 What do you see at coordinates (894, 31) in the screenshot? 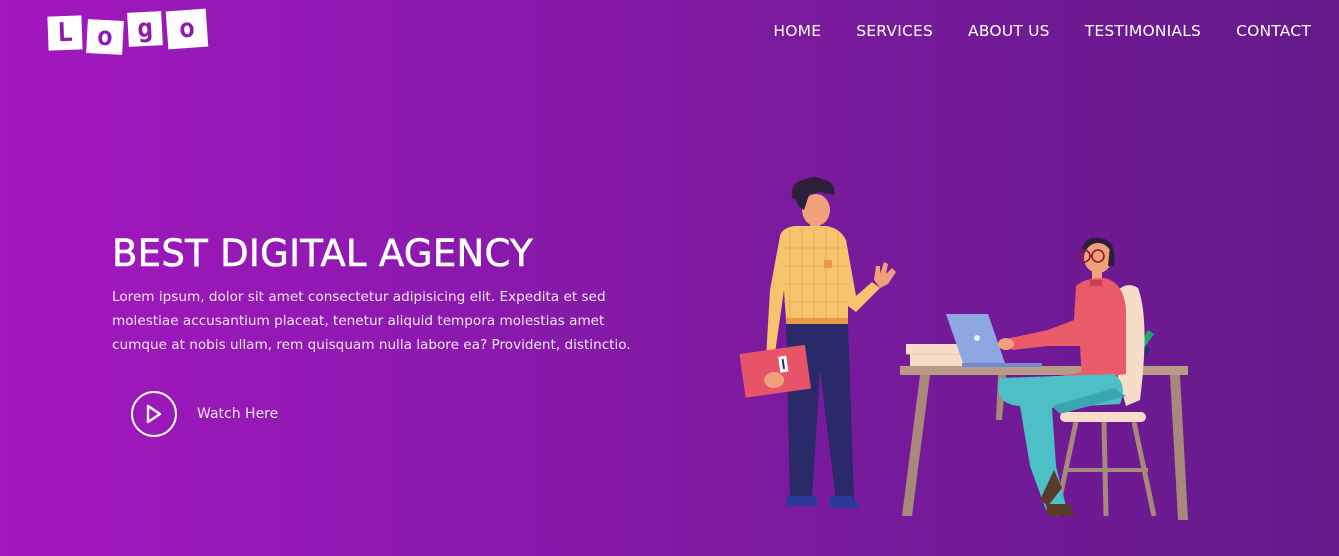
I see `nav-services: SERVICES` at bounding box center [894, 31].